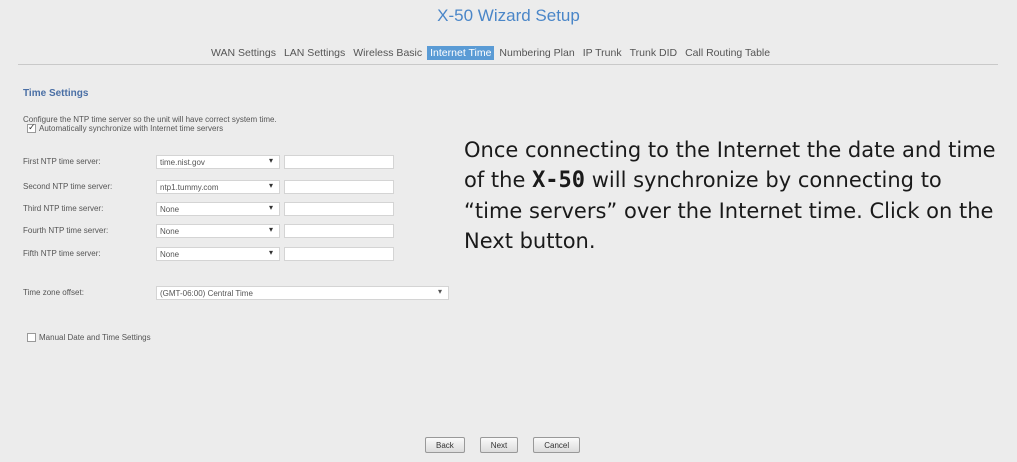 This screenshot has width=1017, height=462. What do you see at coordinates (53, 292) in the screenshot?
I see `timezone-label: Time zone offset:` at bounding box center [53, 292].